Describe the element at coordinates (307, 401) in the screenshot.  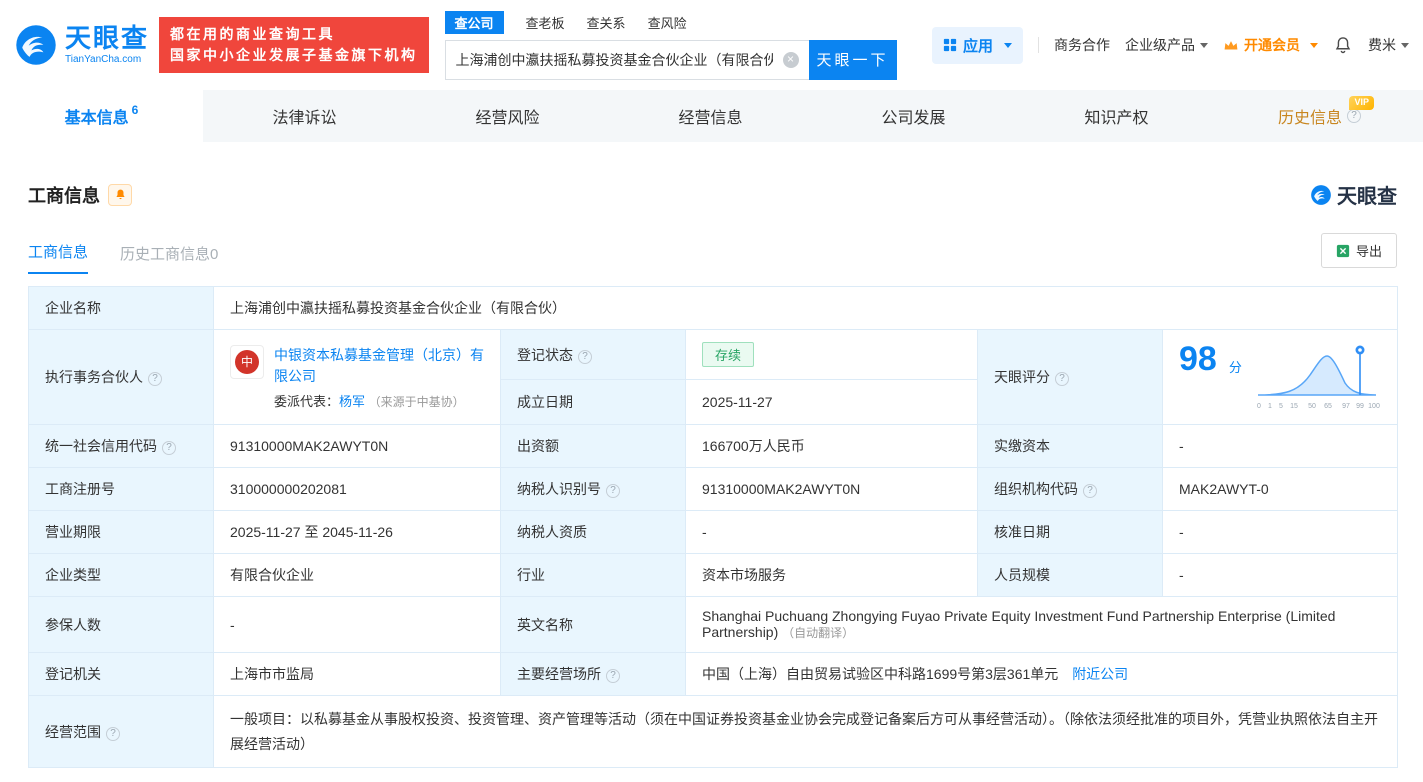
I see `rep-label: 委派代表：` at that location.